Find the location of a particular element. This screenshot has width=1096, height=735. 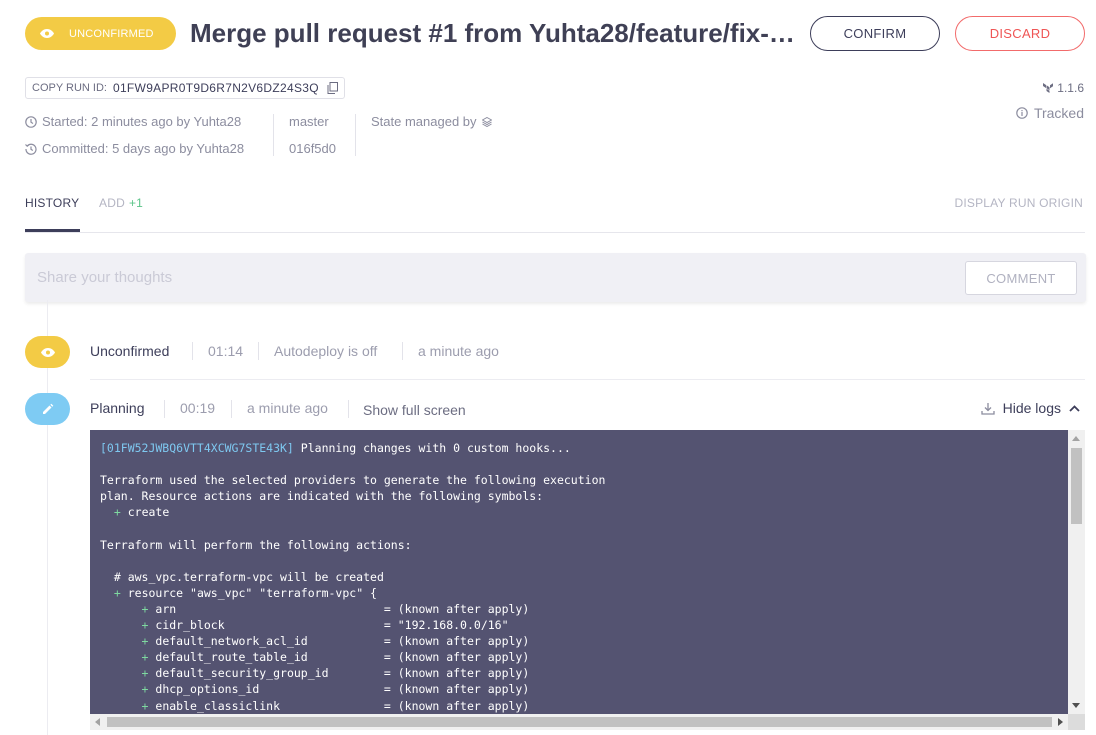

copy-icon is located at coordinates (332, 88).